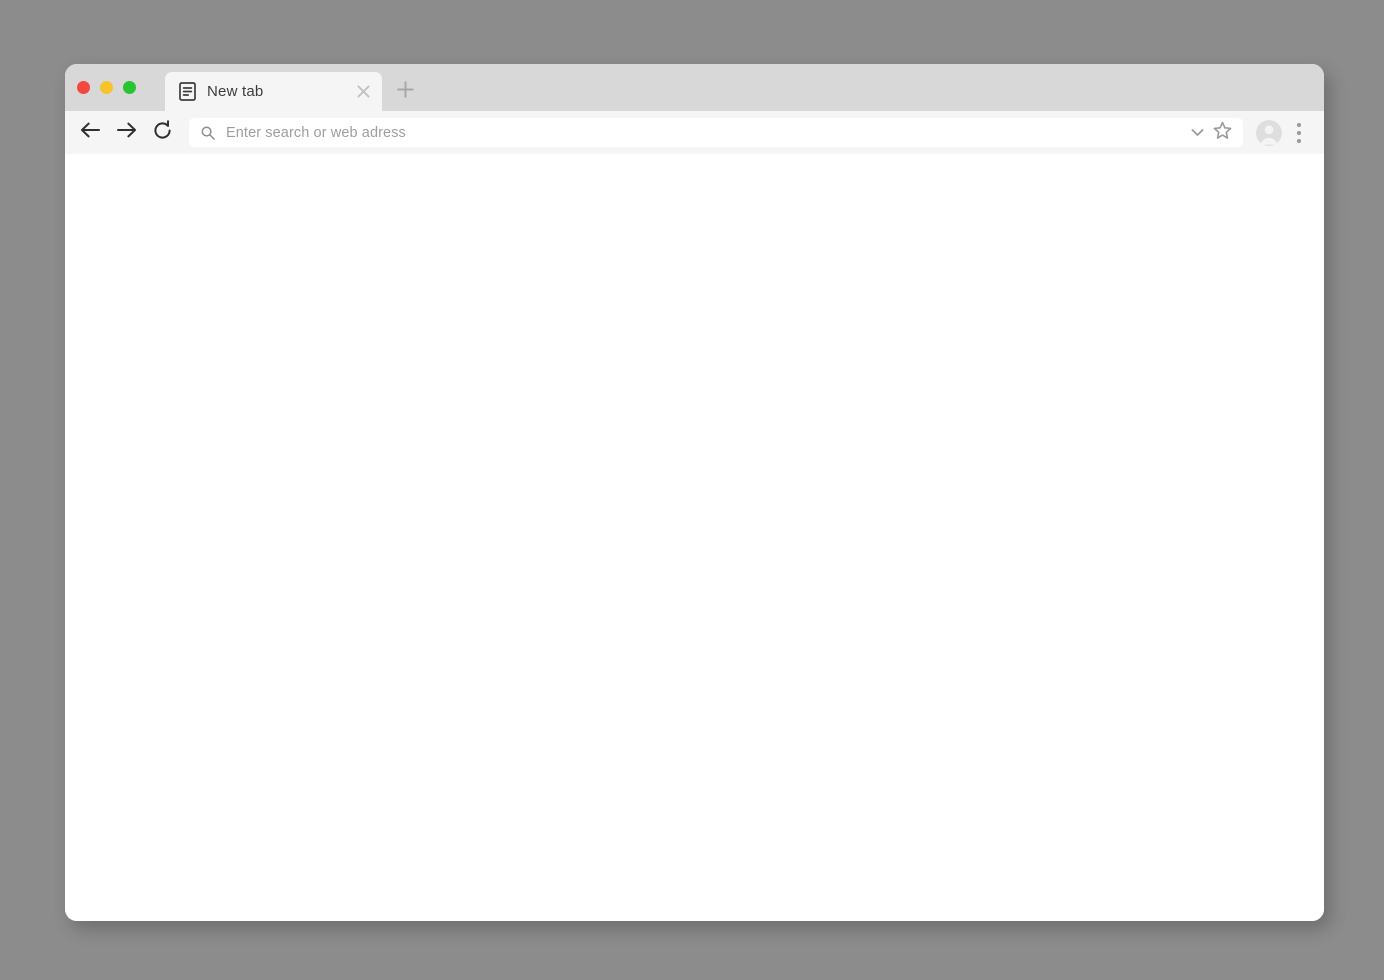 The height and width of the screenshot is (980, 1384). What do you see at coordinates (705, 132) in the screenshot?
I see `address-input` at bounding box center [705, 132].